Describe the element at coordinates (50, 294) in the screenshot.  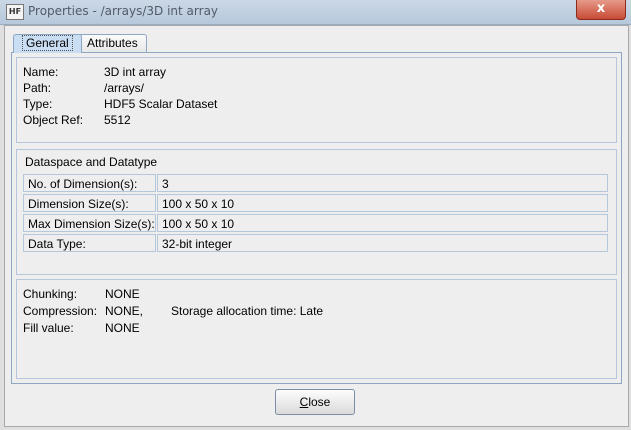
I see `chunking-label: Chunking:` at that location.